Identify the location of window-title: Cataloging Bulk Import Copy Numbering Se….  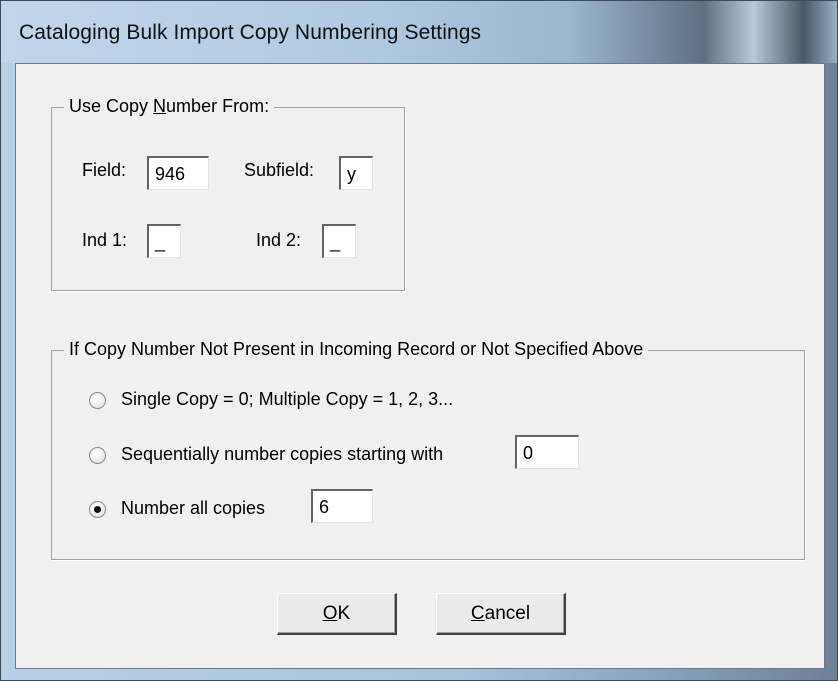
(250, 32).